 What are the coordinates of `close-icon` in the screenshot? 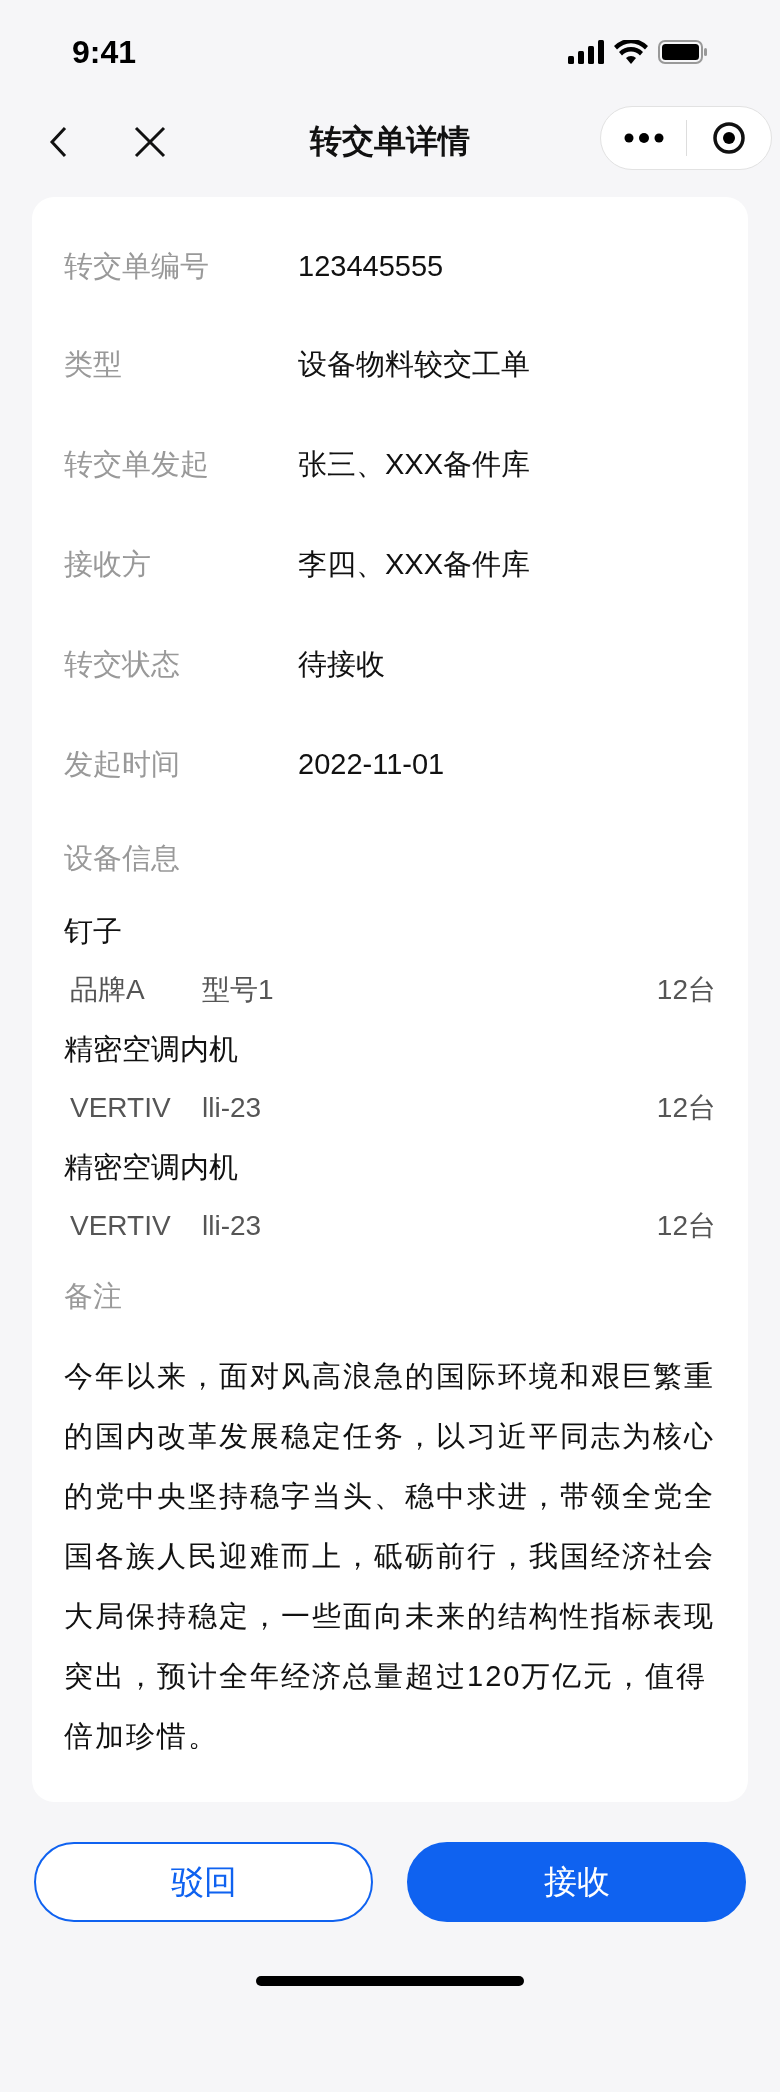 It's located at (150, 142).